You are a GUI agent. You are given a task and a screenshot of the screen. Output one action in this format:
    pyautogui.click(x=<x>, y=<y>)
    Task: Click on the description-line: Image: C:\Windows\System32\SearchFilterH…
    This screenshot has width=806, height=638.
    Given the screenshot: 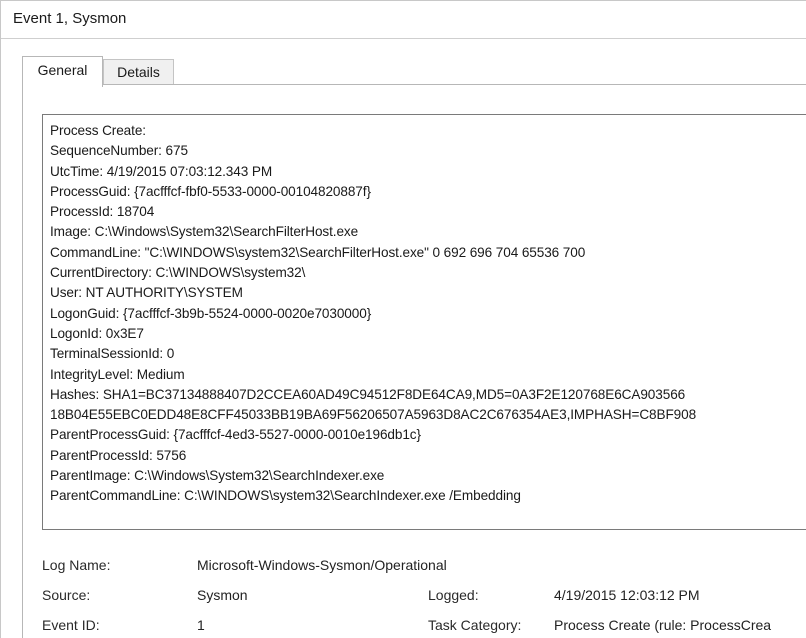 What is the action you would take?
    pyautogui.click(x=204, y=232)
    